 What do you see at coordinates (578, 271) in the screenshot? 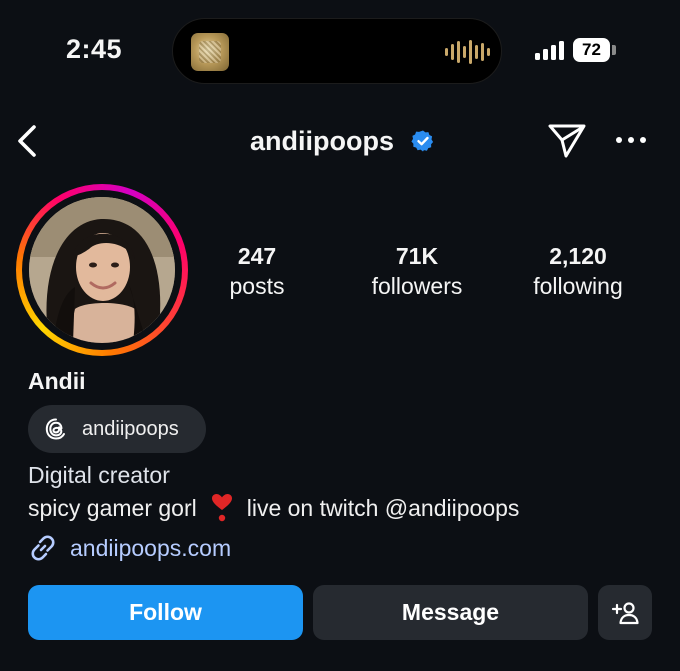
I see `stat-following: 2,120 following` at bounding box center [578, 271].